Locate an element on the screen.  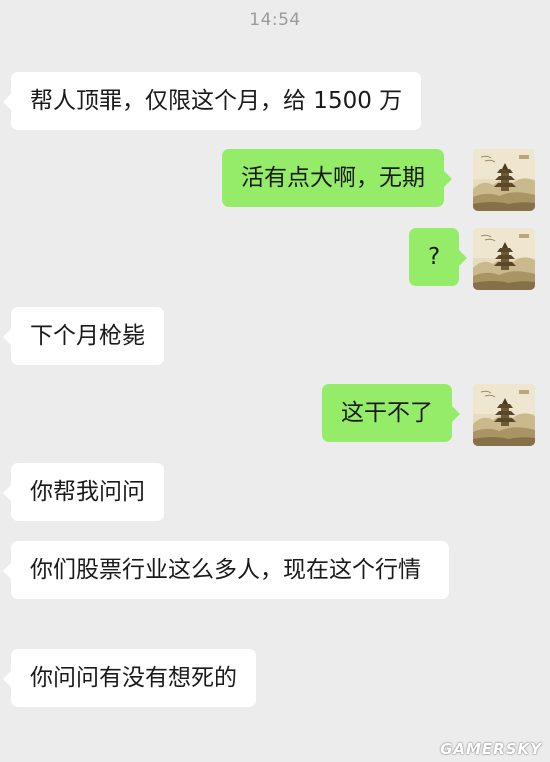
message-bubble-outgoing: 活有点大啊，无期 is located at coordinates (337, 178).